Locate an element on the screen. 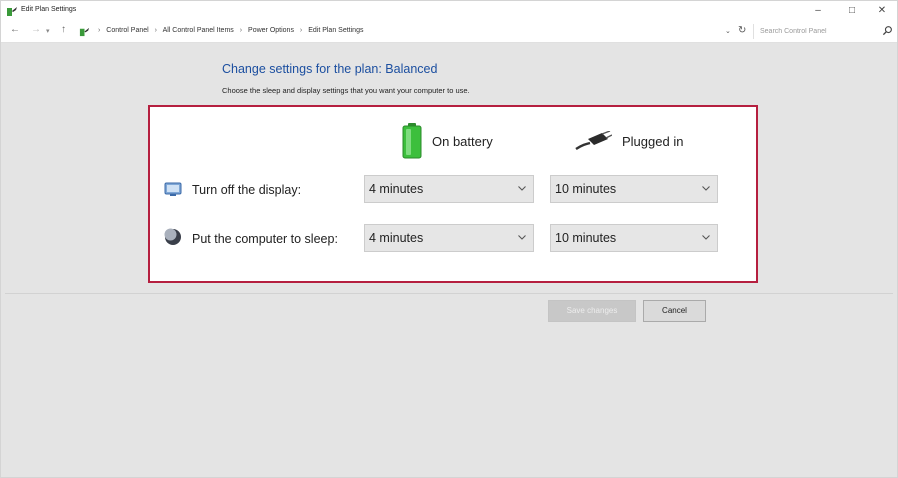 This screenshot has height=478, width=898. recent-locations-button: ▾ is located at coordinates (48, 31).